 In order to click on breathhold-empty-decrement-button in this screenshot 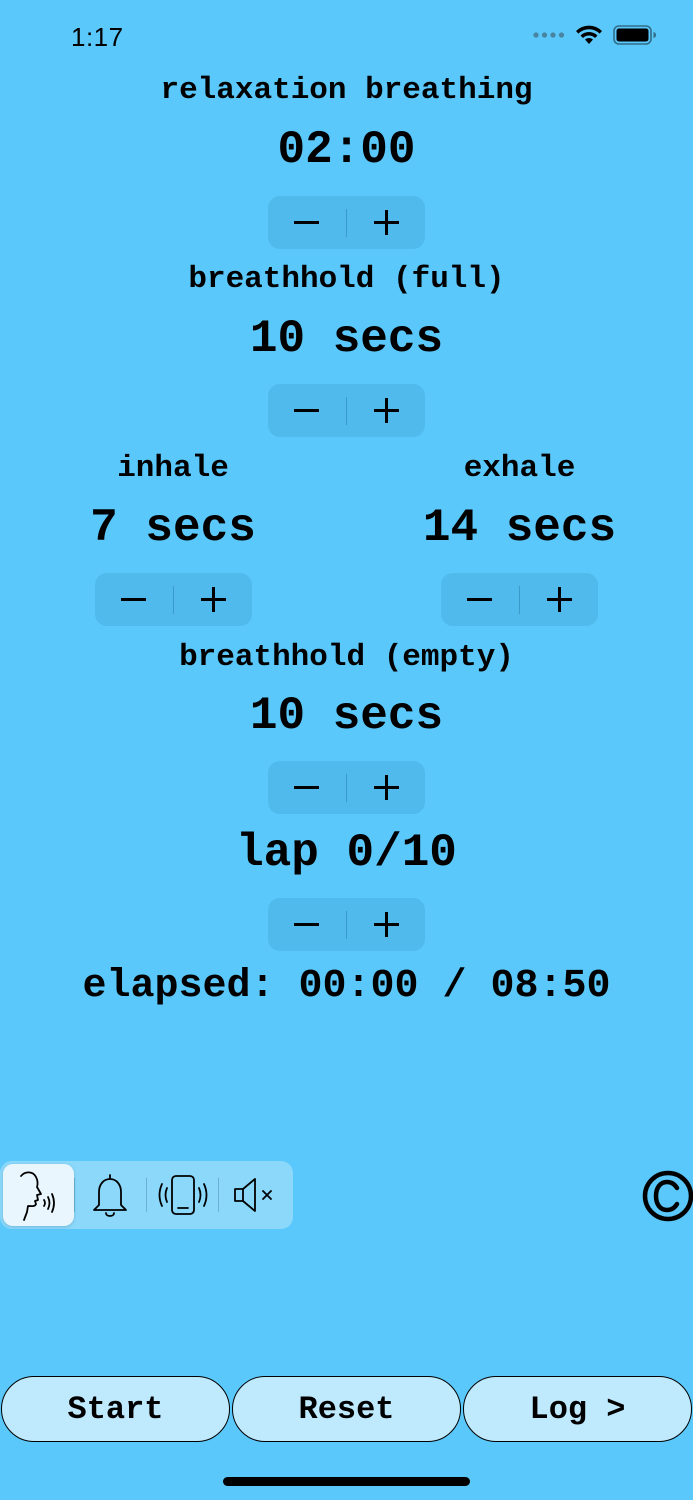, I will do `click(307, 787)`.